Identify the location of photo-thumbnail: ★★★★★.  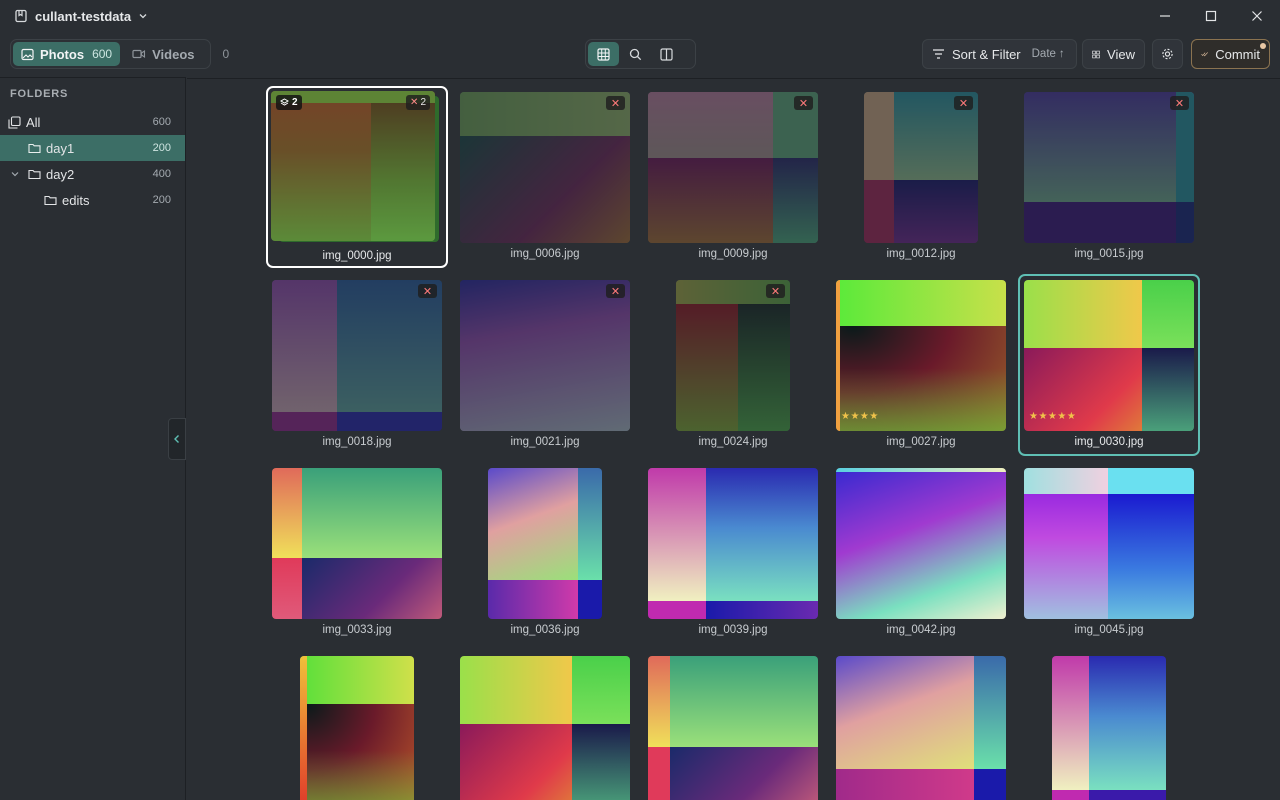
(1109, 355).